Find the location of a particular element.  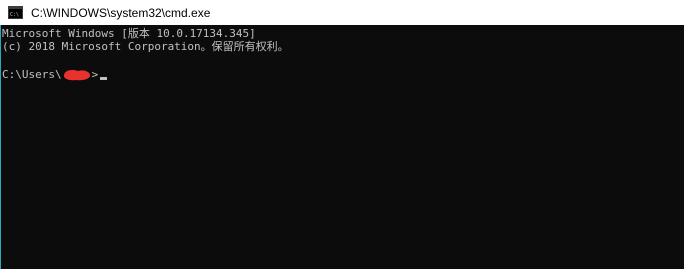

prompt-prefix: C:\Users\ is located at coordinates (32, 74).